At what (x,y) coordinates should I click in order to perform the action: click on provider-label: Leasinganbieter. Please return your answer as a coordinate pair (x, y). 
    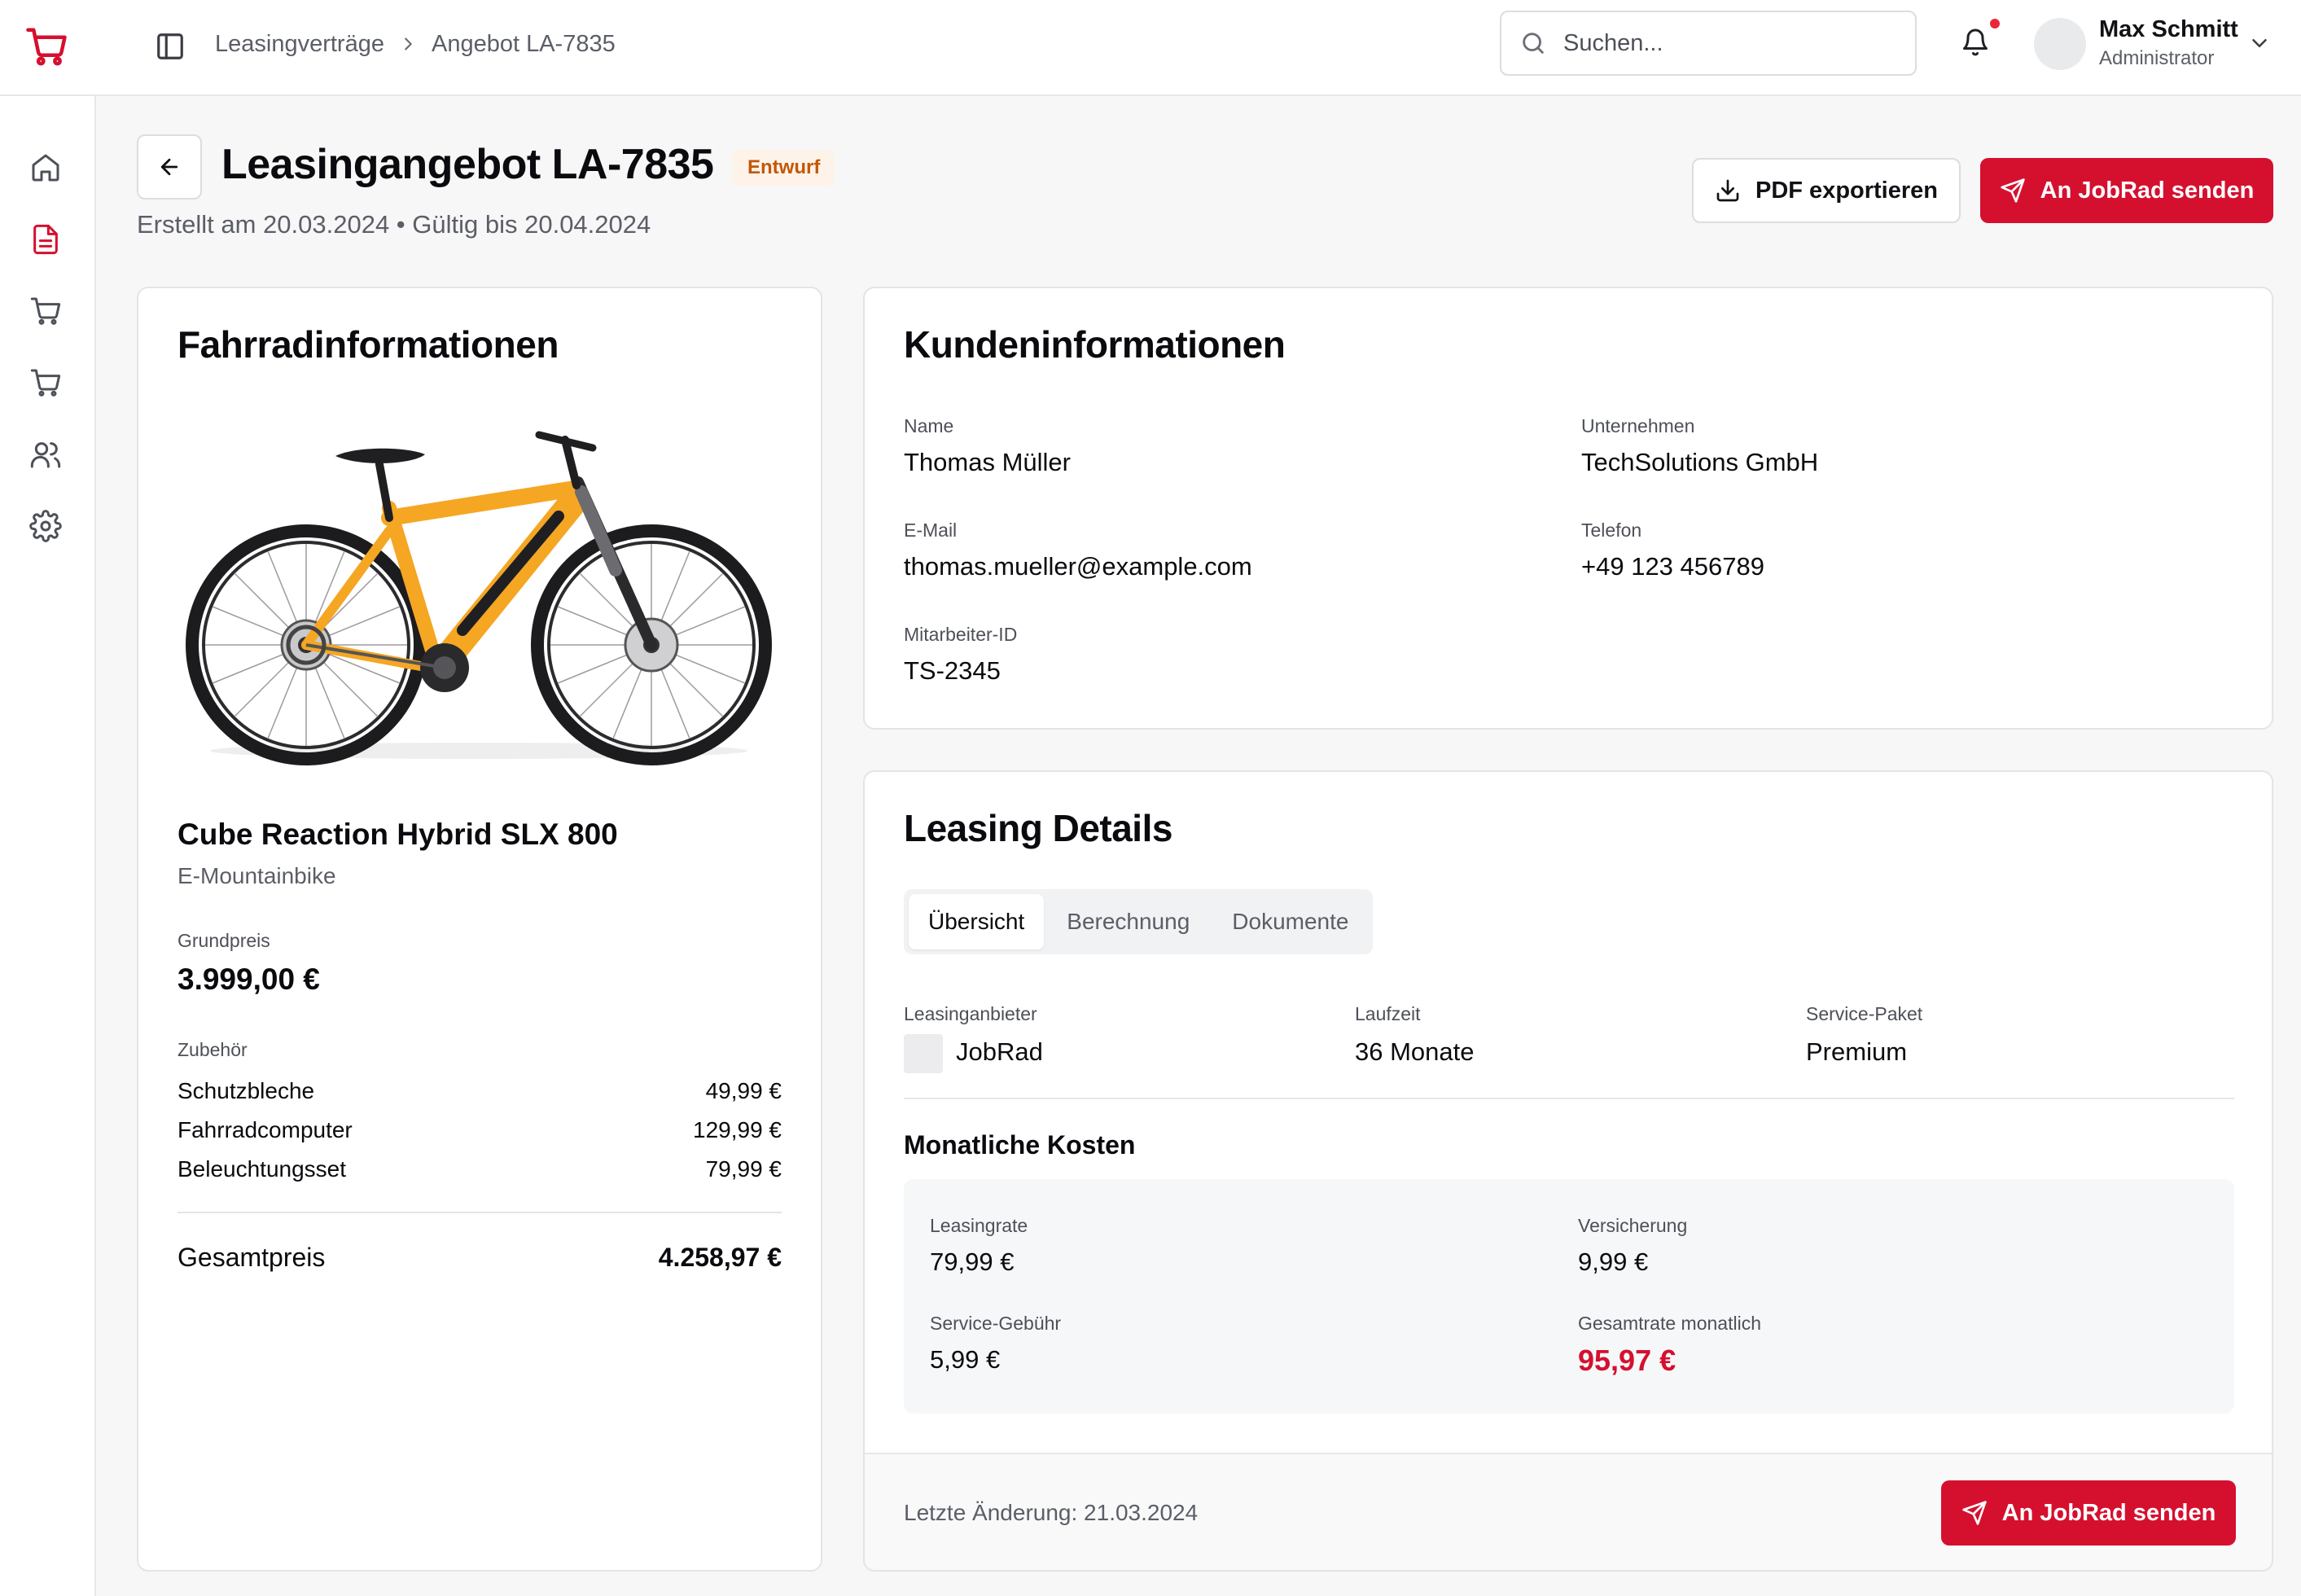
    Looking at the image, I should click on (971, 1014).